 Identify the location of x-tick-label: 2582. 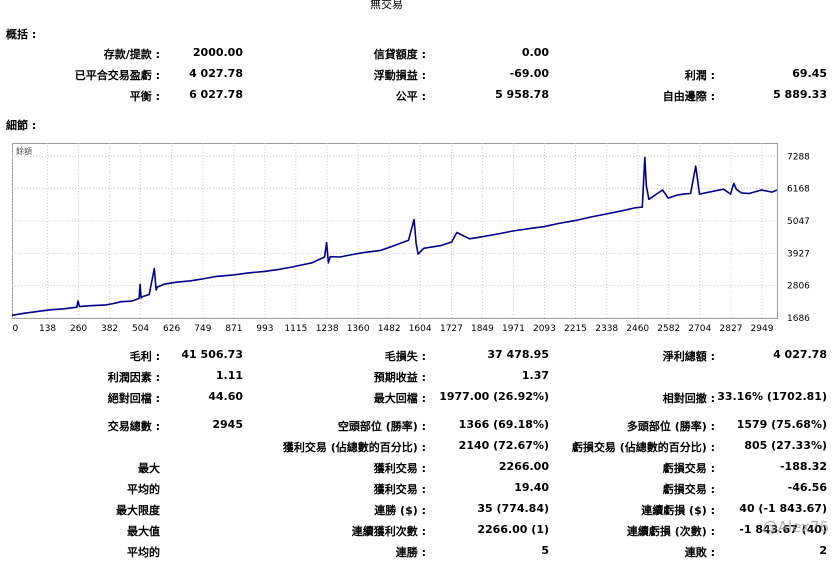
(668, 328).